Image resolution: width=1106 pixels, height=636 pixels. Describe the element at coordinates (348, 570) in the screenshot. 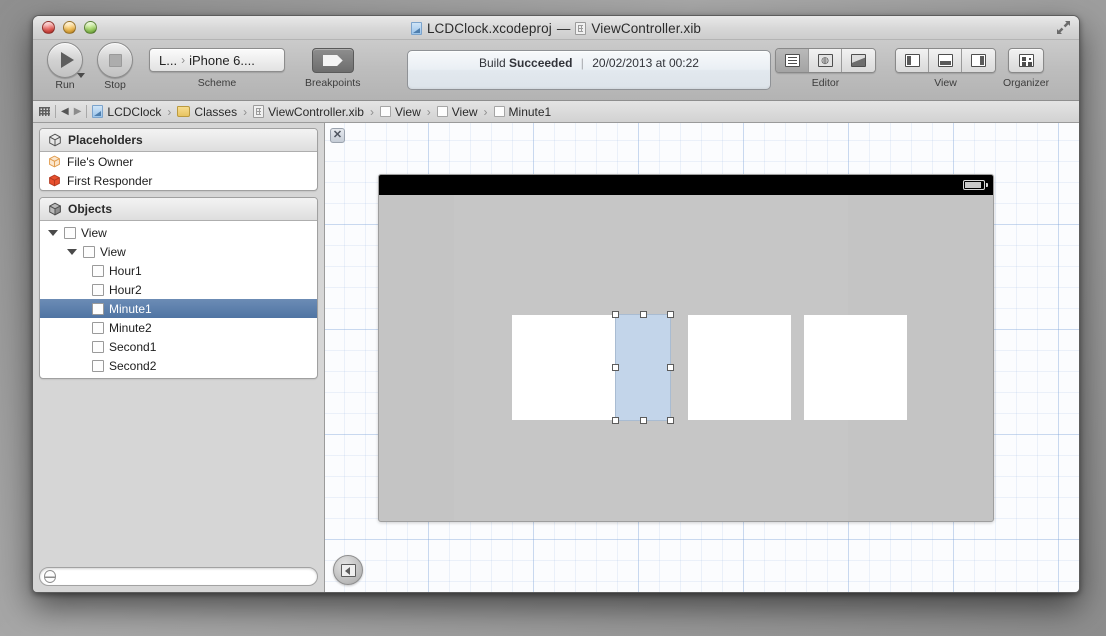

I see `show-document-outline-button` at that location.